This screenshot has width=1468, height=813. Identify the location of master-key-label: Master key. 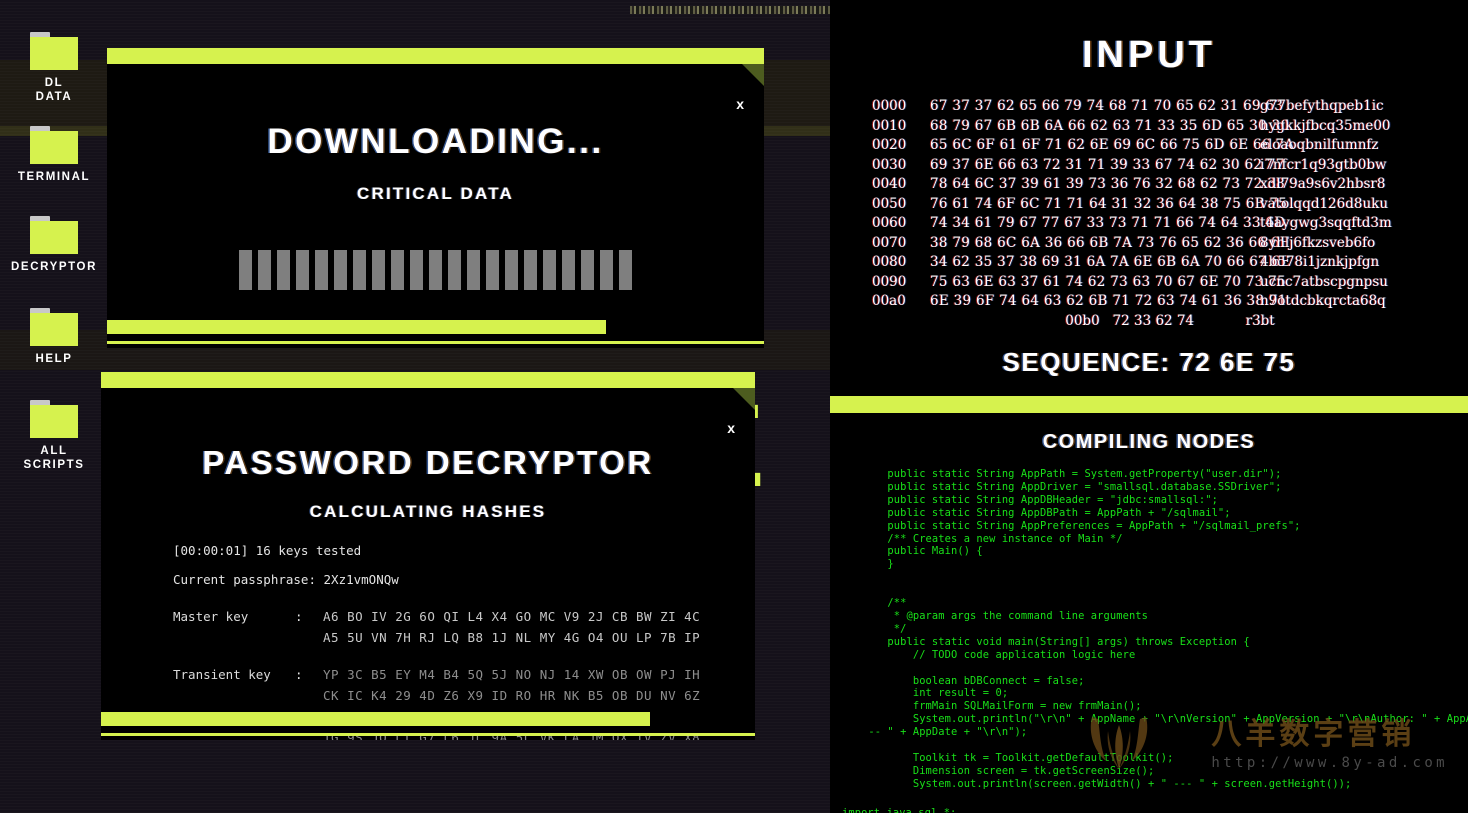
(211, 616).